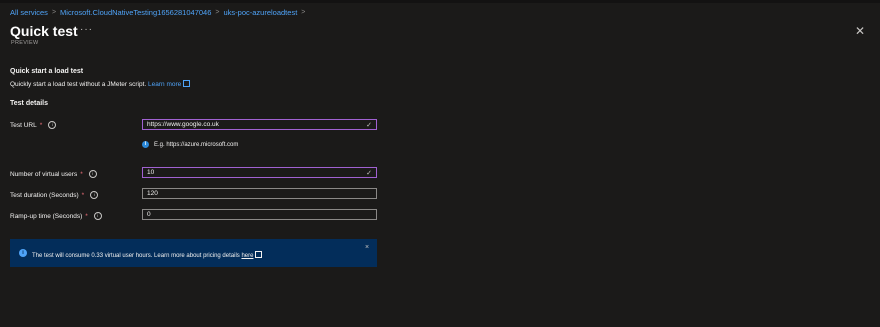 The width and height of the screenshot is (880, 327). Describe the element at coordinates (169, 83) in the screenshot. I see `learn-more-link: Learn more` at that location.